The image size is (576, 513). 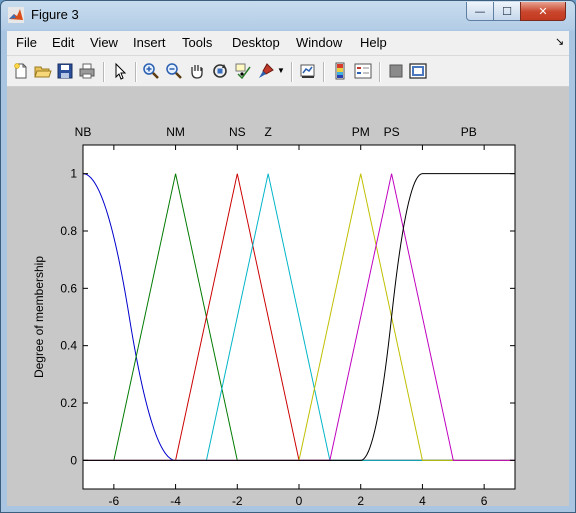 I want to click on y-tick-label: 0.6, so click(x=68, y=288).